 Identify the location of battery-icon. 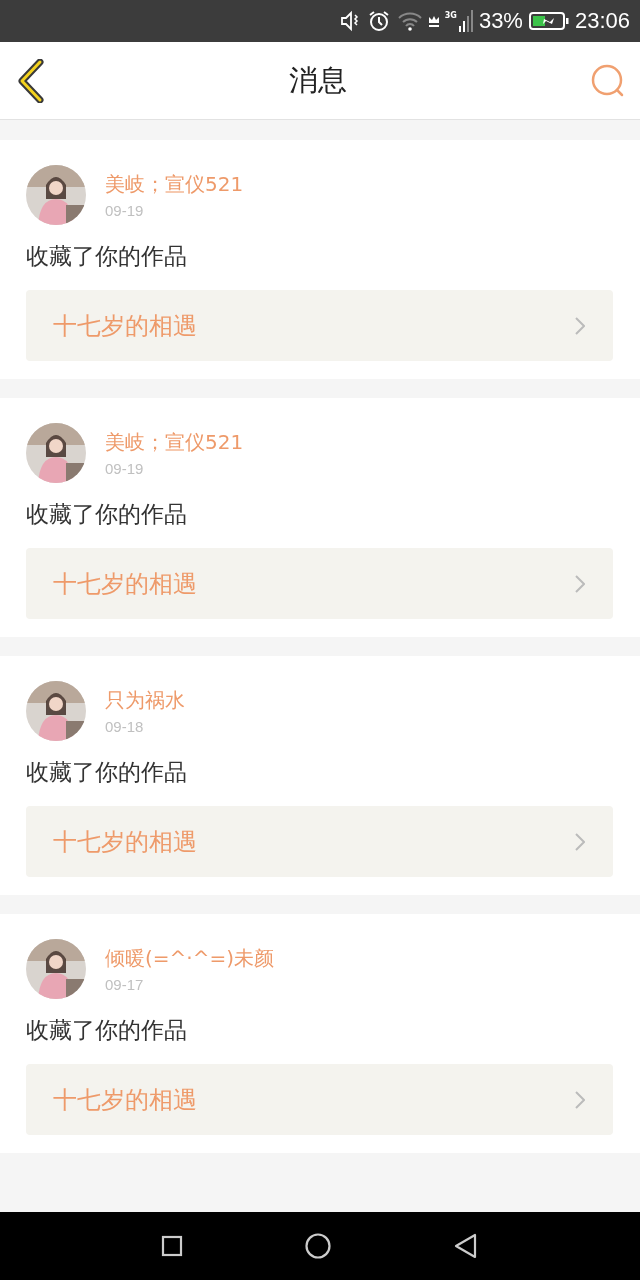
(548, 21).